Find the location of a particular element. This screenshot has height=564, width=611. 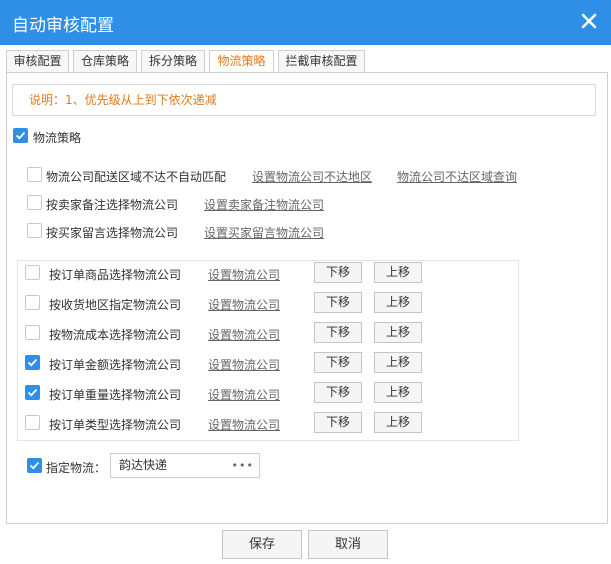

save-button: 保存 is located at coordinates (262, 544).